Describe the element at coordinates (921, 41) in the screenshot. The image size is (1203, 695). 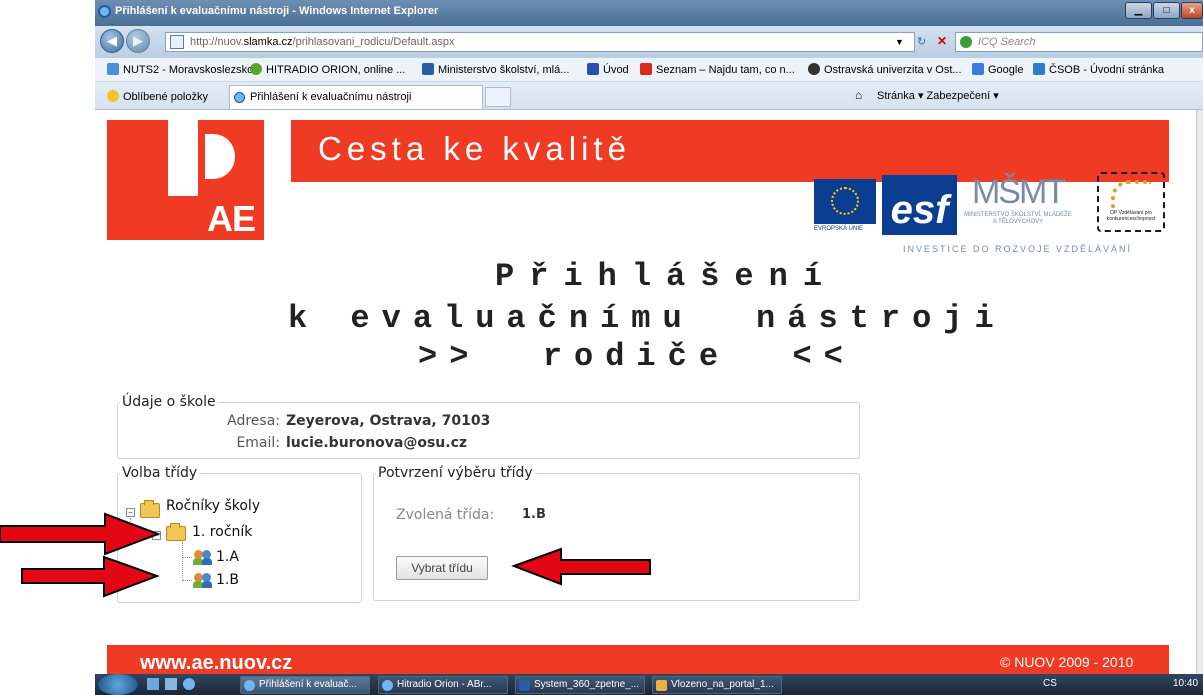
I see `refresh-icon: ↻` at that location.